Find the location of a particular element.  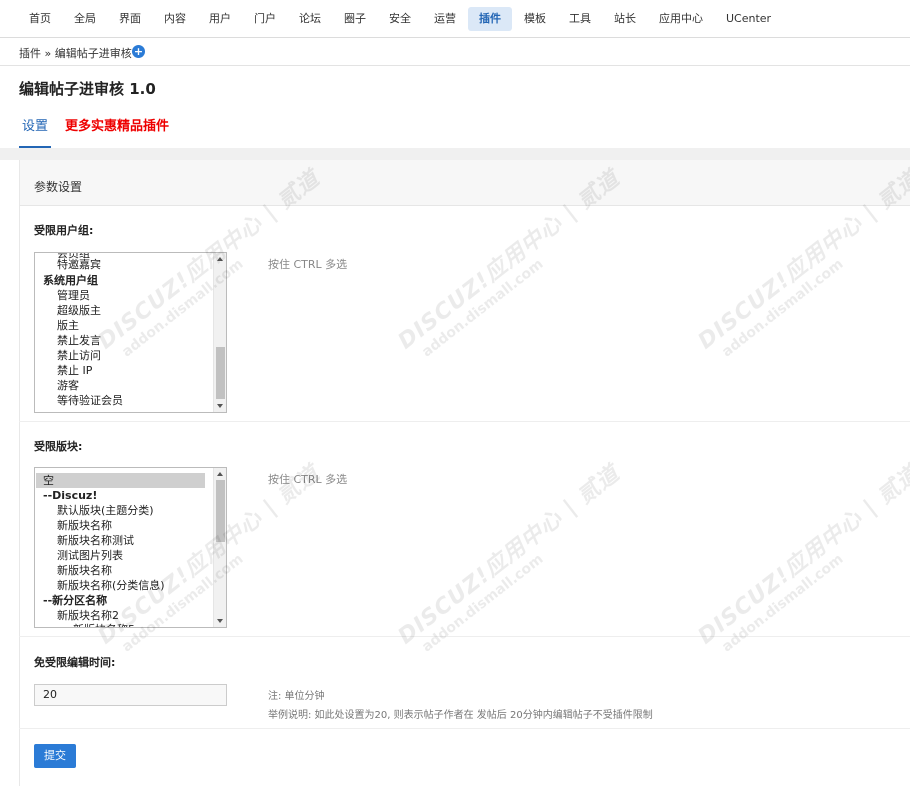

user-groups-label: 受限用户组: is located at coordinates (64, 230).